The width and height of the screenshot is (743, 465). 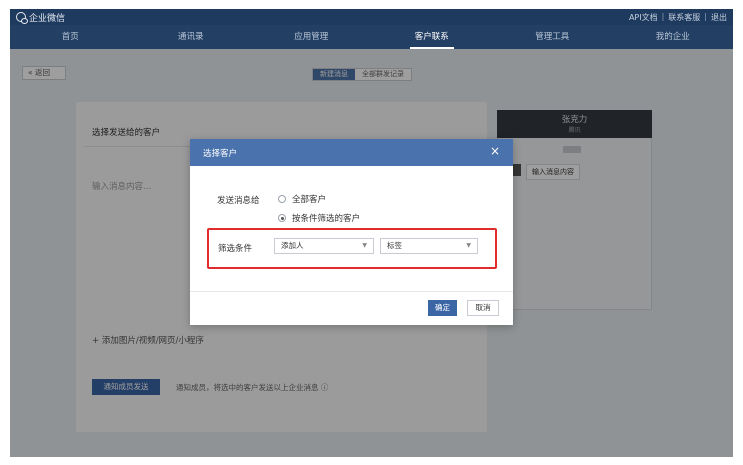 I want to click on brand: 企业微信, so click(x=41, y=17).